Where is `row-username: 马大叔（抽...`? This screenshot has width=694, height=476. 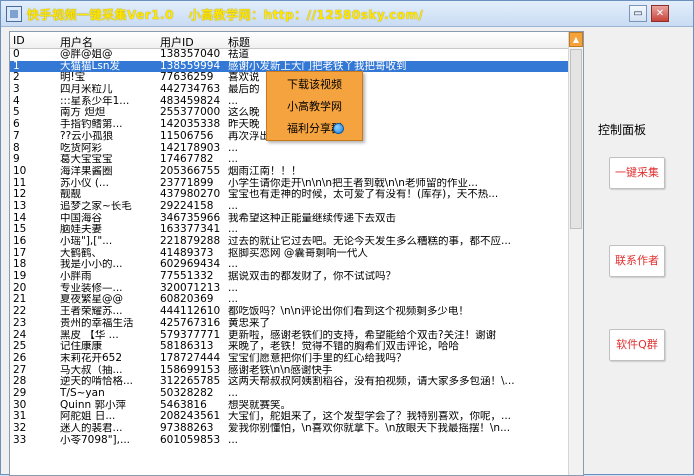
row-username: 马大叔（抽... is located at coordinates (91, 370).